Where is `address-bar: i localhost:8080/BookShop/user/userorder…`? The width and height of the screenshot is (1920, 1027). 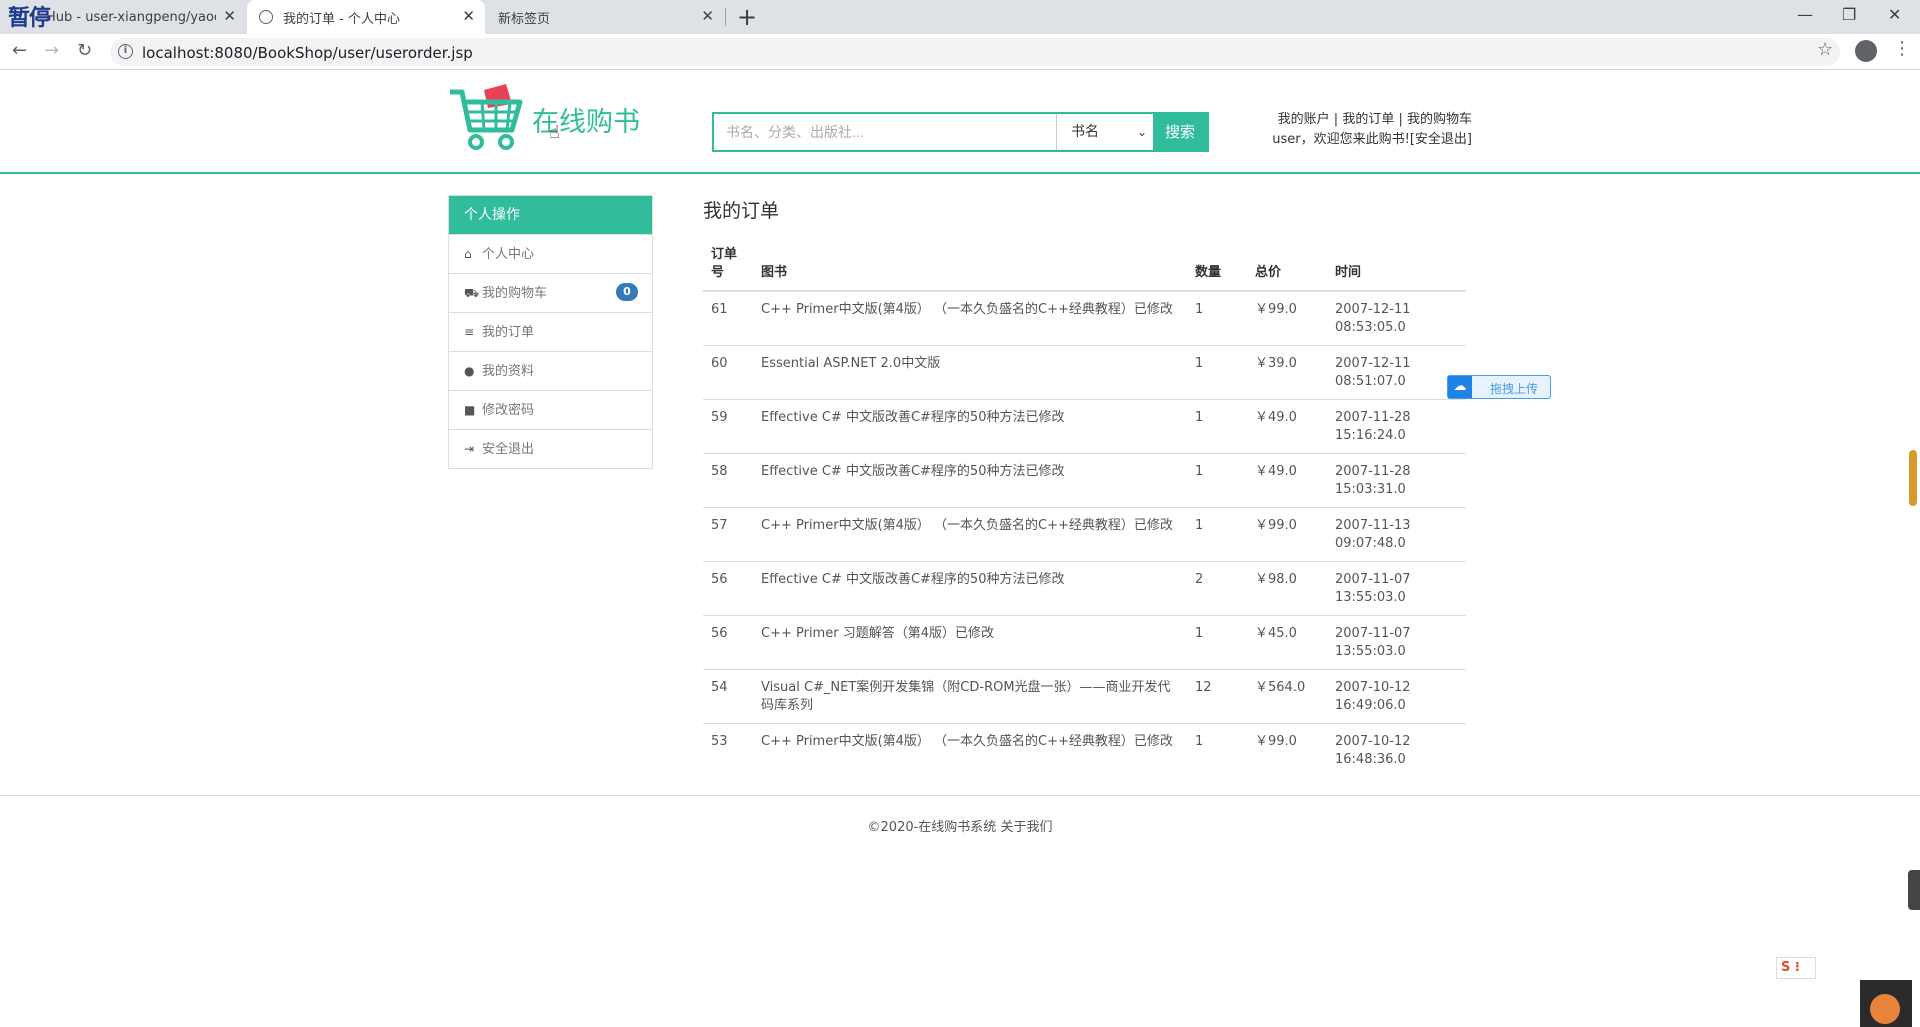 address-bar: i localhost:8080/BookShop/user/userorder… is located at coordinates (975, 52).